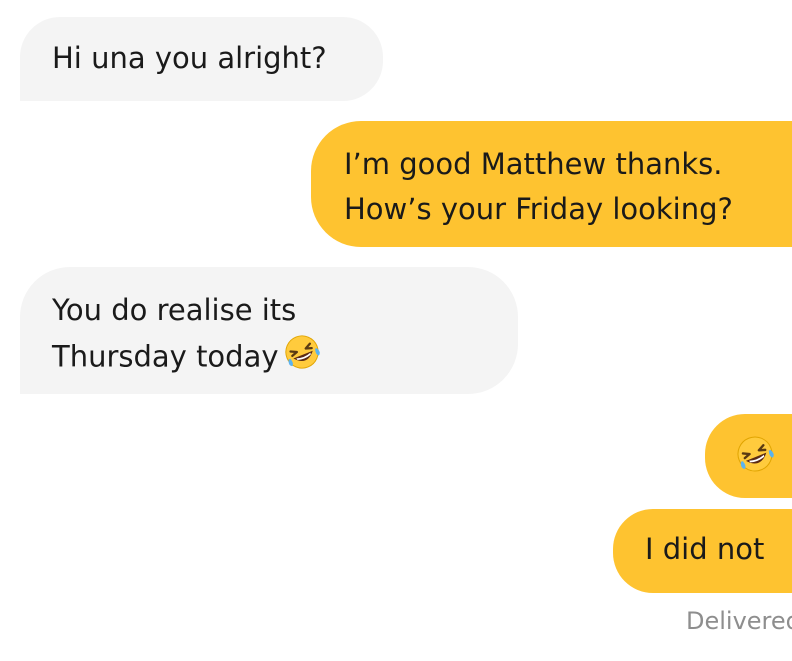  I want to click on delivery-status: Delivered, so click(739, 621).